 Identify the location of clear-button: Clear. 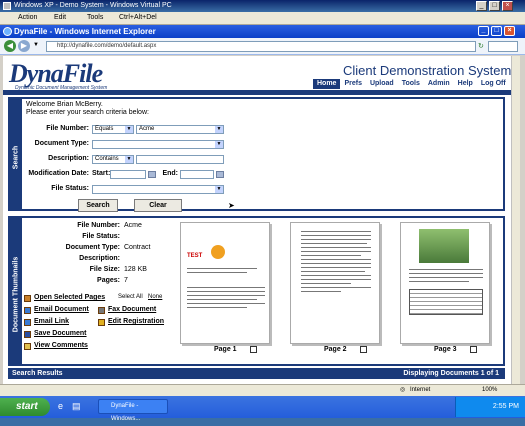
(158, 205).